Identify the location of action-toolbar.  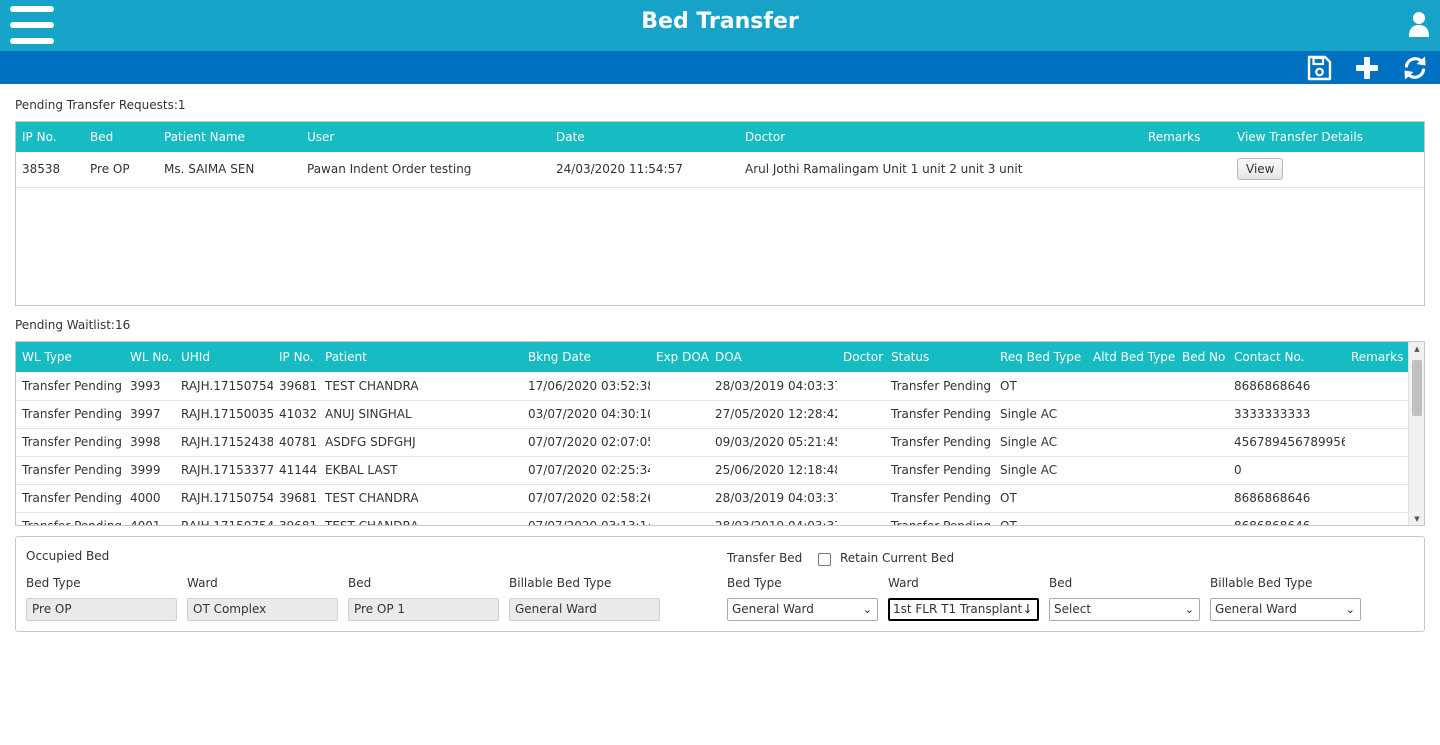
(720, 67).